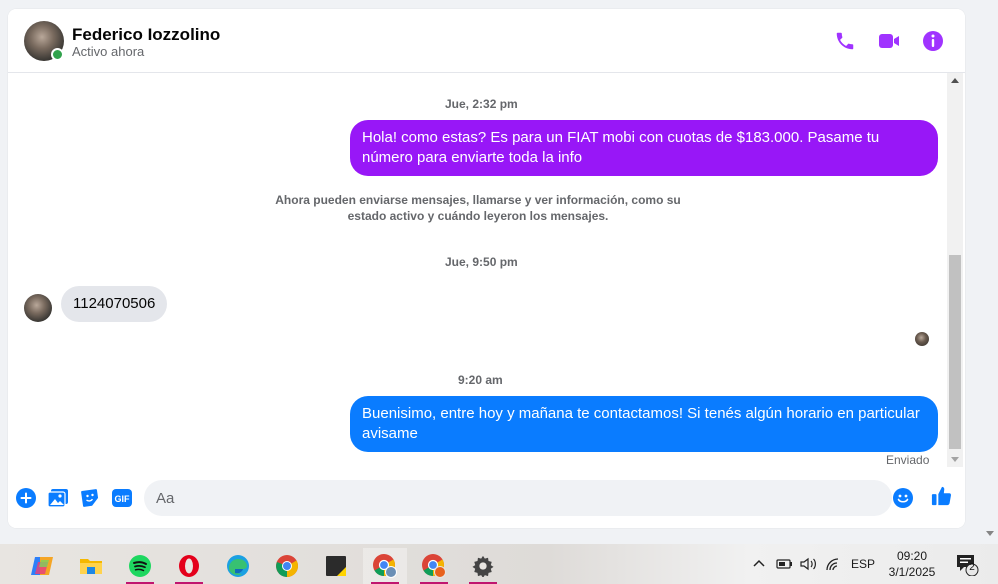 This screenshot has width=998, height=584. I want to click on video-call-icon, so click(889, 41).